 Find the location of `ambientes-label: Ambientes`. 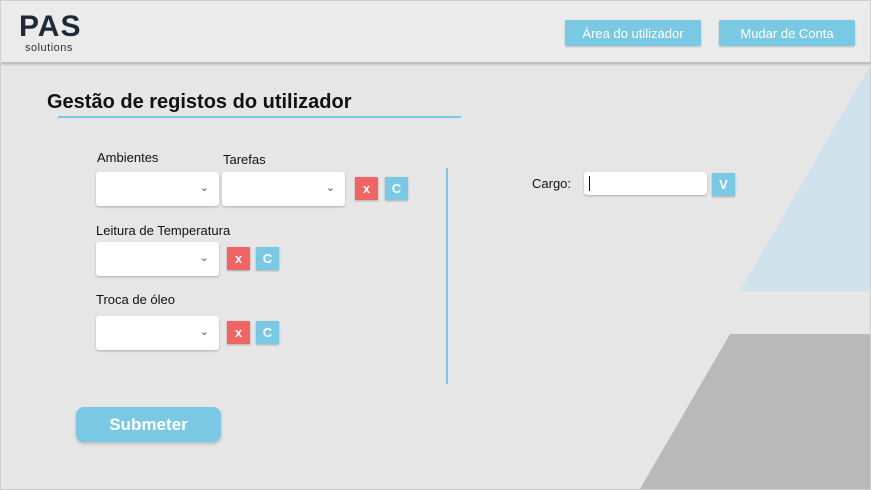

ambientes-label: Ambientes is located at coordinates (128, 157).